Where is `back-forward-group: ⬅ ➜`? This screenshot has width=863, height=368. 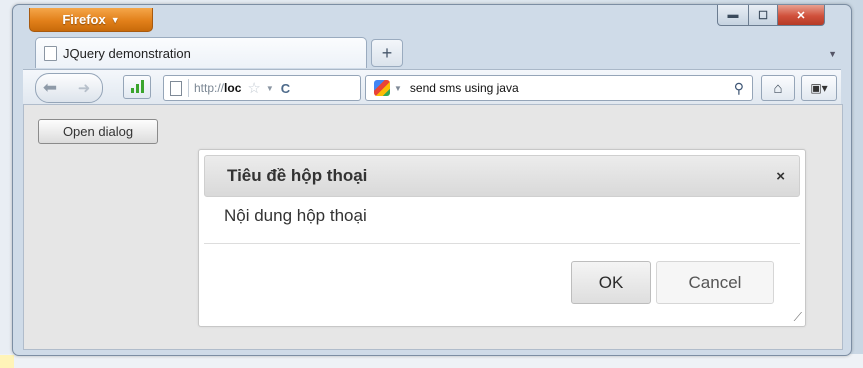
back-forward-group: ⬅ ➜ is located at coordinates (69, 88).